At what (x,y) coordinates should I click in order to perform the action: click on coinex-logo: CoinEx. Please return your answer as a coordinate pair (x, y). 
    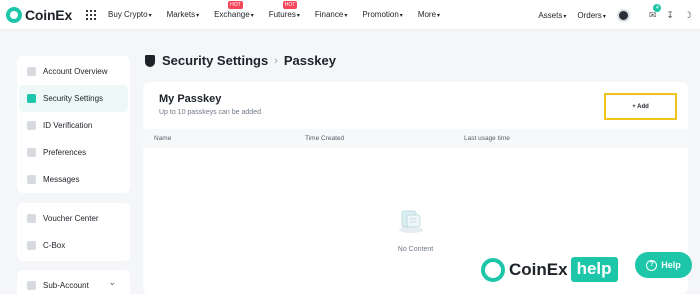
    Looking at the image, I should click on (39, 14).